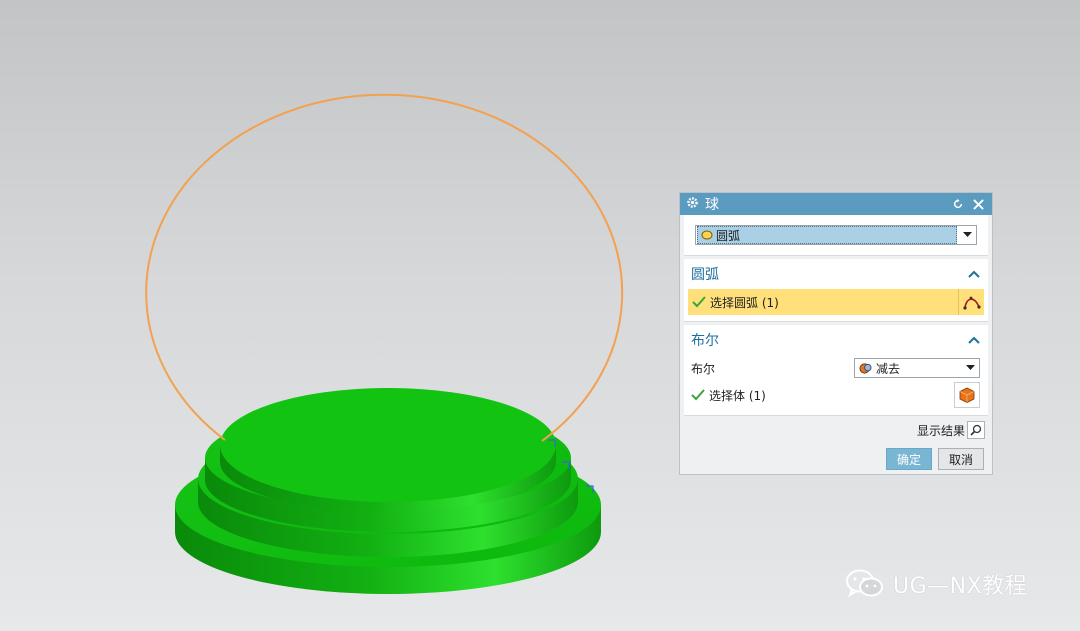 This screenshot has width=1080, height=631. What do you see at coordinates (909, 459) in the screenshot?
I see `ok-button: 确定` at bounding box center [909, 459].